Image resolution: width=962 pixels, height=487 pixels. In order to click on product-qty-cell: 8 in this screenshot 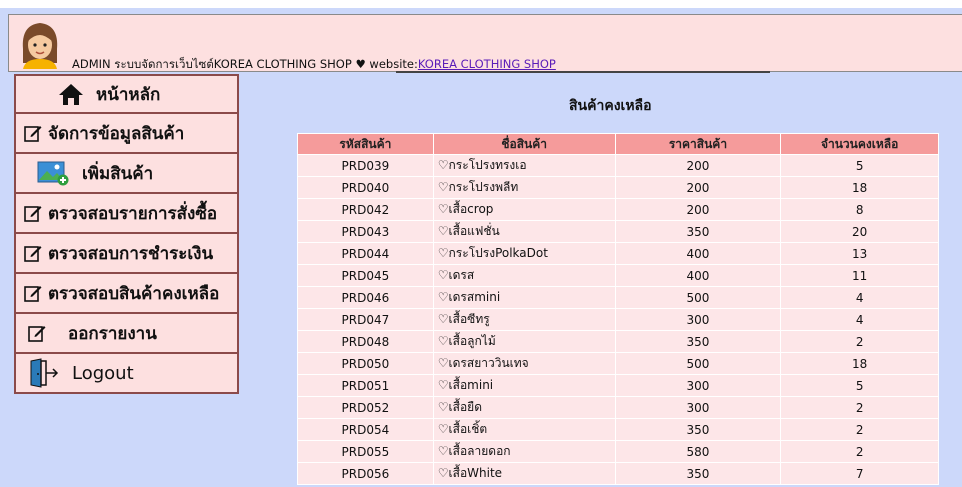, I will do `click(859, 209)`.